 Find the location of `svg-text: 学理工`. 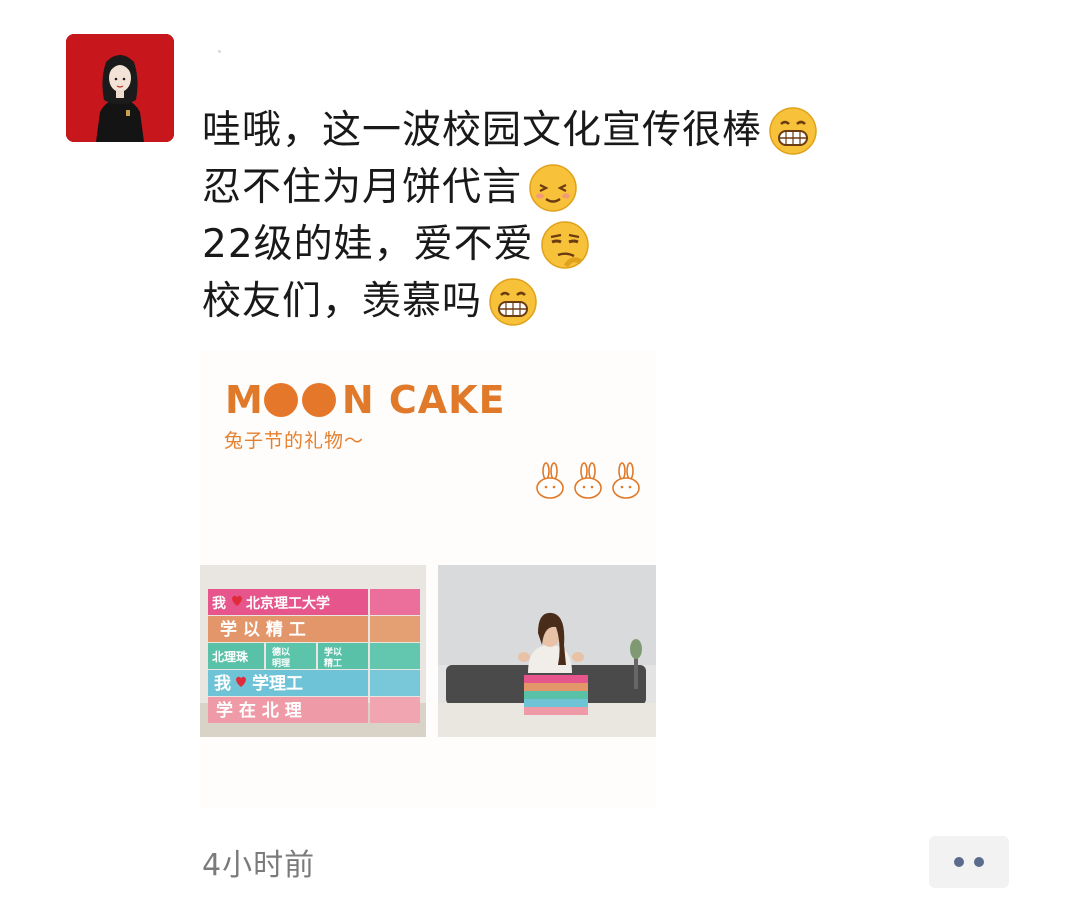

svg-text: 学理工 is located at coordinates (277, 683).